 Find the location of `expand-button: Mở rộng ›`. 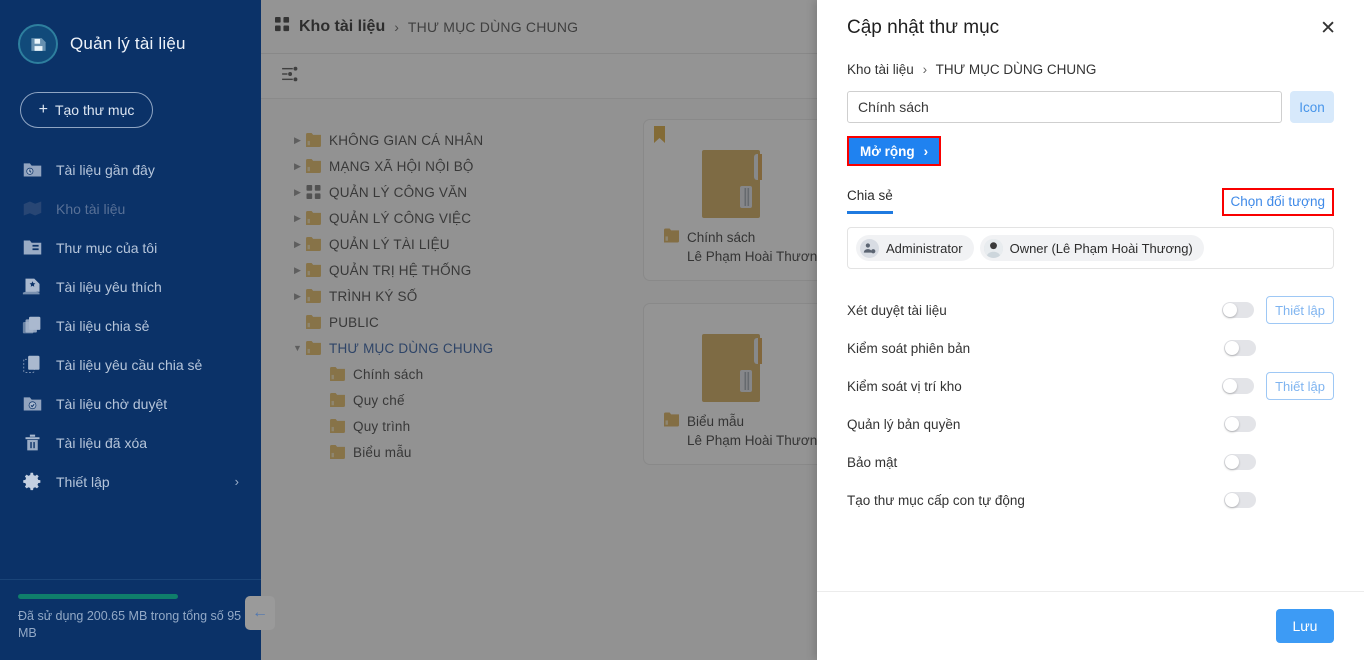

expand-button: Mở rộng › is located at coordinates (894, 151).